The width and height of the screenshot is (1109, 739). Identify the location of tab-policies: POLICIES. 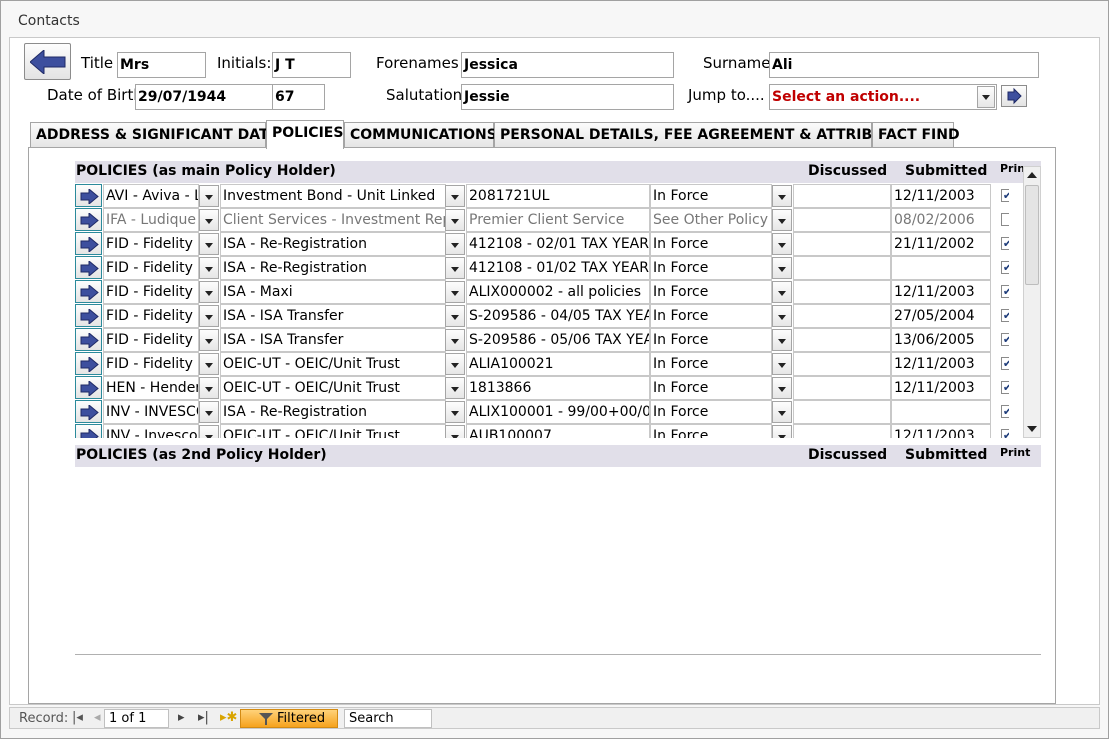
(305, 134).